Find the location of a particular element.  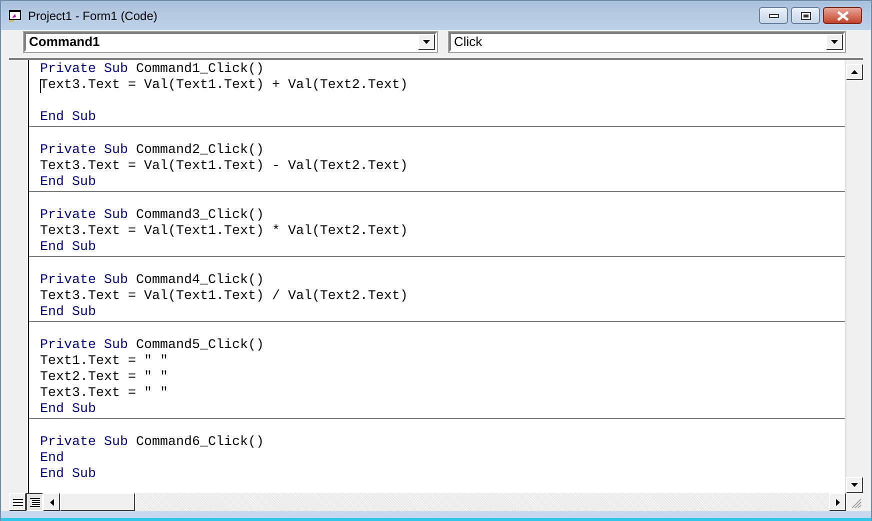

down-arrow-icon is located at coordinates (854, 485).